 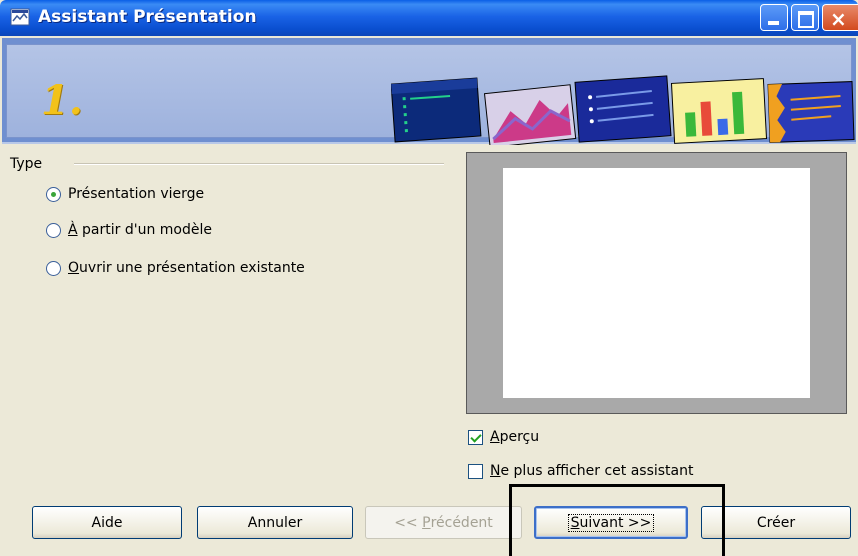 What do you see at coordinates (515, 437) in the screenshot?
I see `preview-checkbox-label: Aperçu` at bounding box center [515, 437].